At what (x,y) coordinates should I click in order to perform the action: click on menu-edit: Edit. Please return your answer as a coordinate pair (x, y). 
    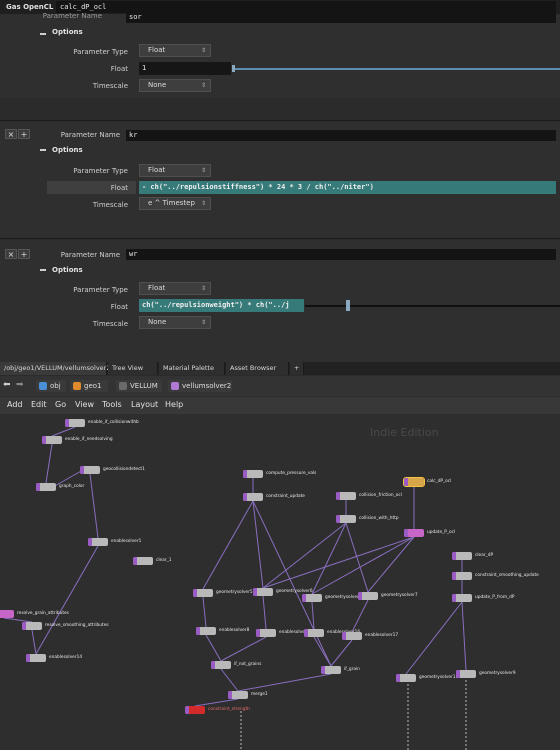
    Looking at the image, I should click on (39, 404).